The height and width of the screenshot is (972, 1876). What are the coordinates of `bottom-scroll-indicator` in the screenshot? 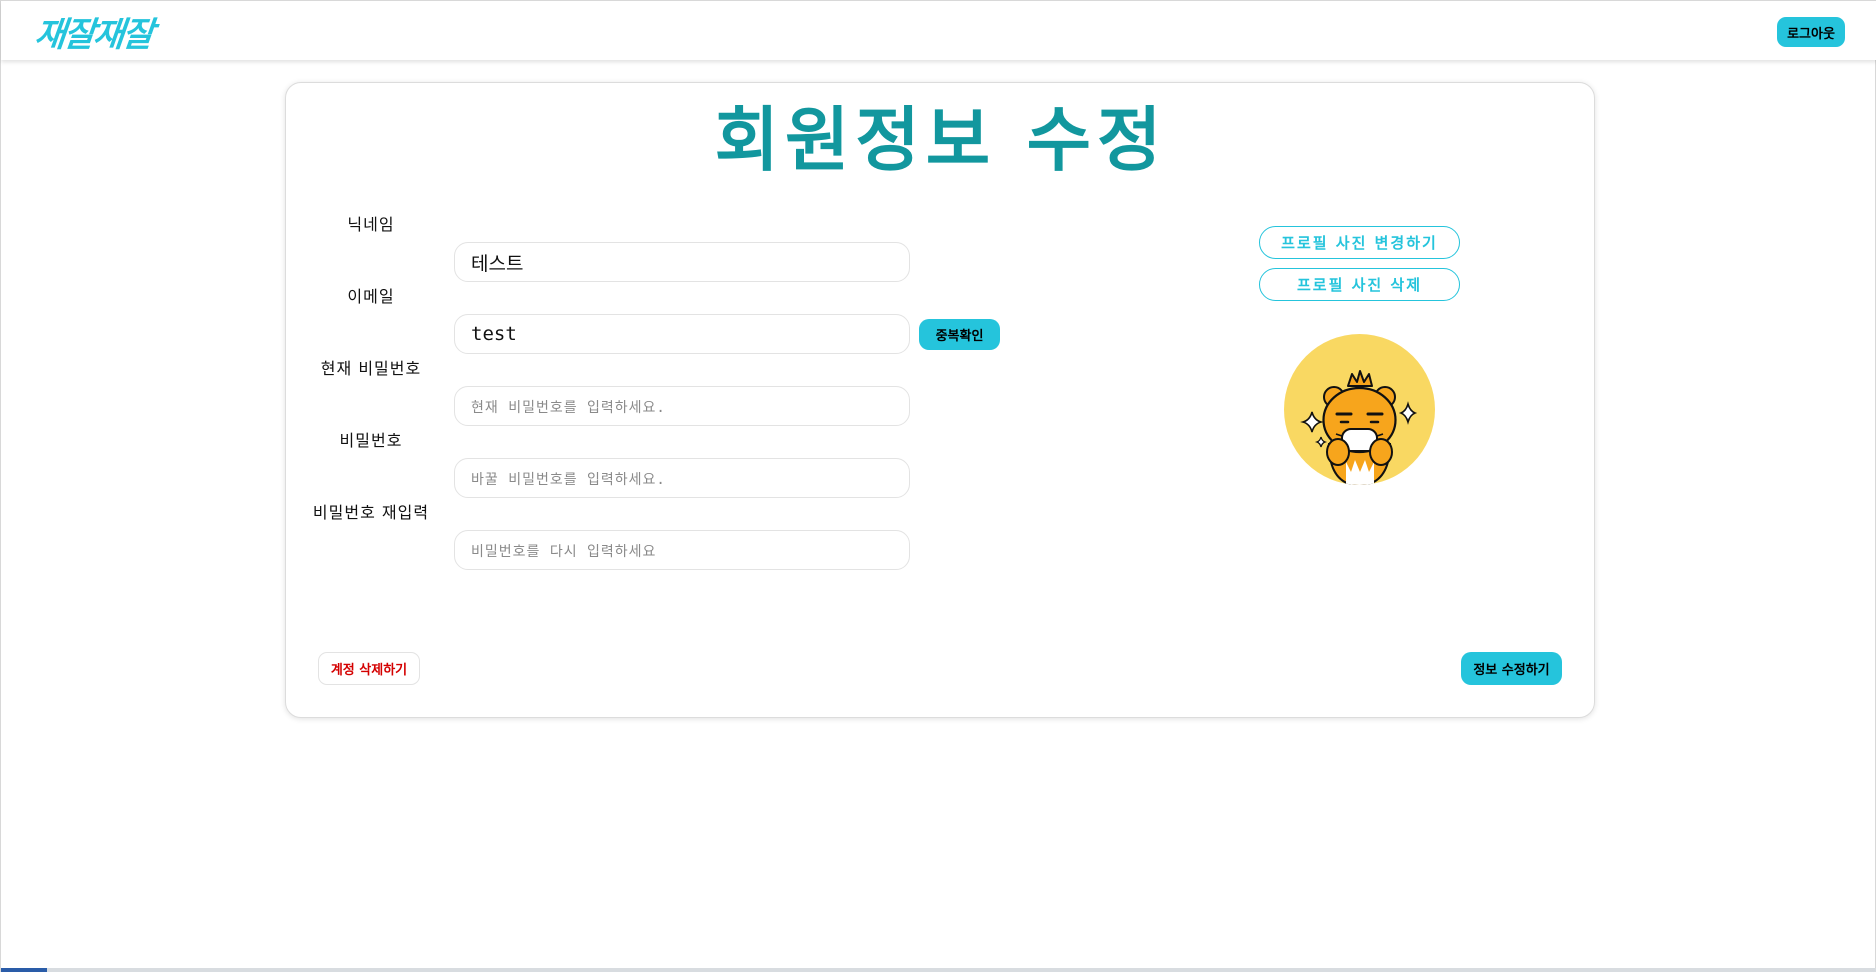 It's located at (938, 970).